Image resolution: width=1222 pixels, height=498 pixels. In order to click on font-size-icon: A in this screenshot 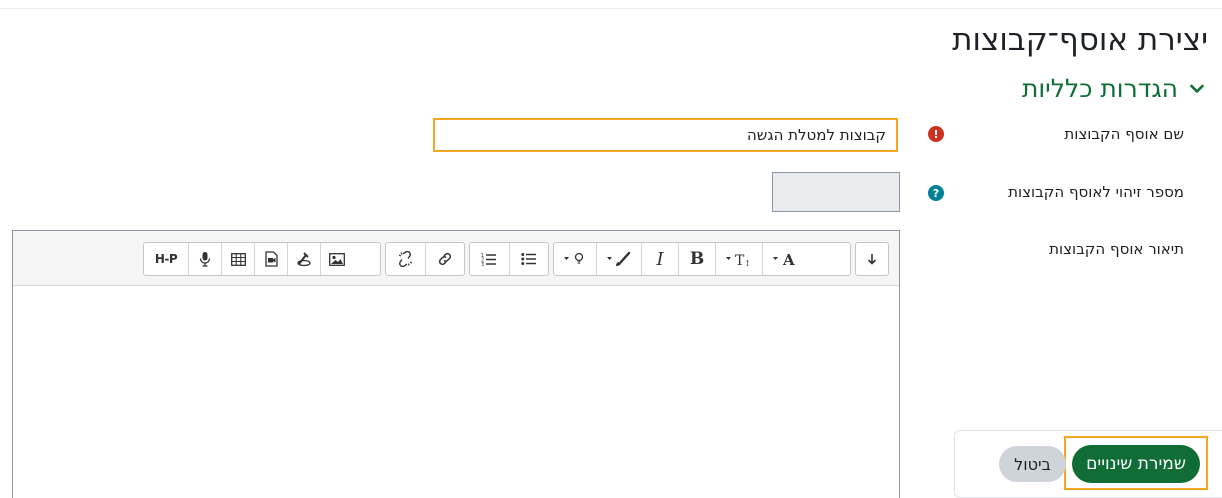, I will do `click(785, 259)`.